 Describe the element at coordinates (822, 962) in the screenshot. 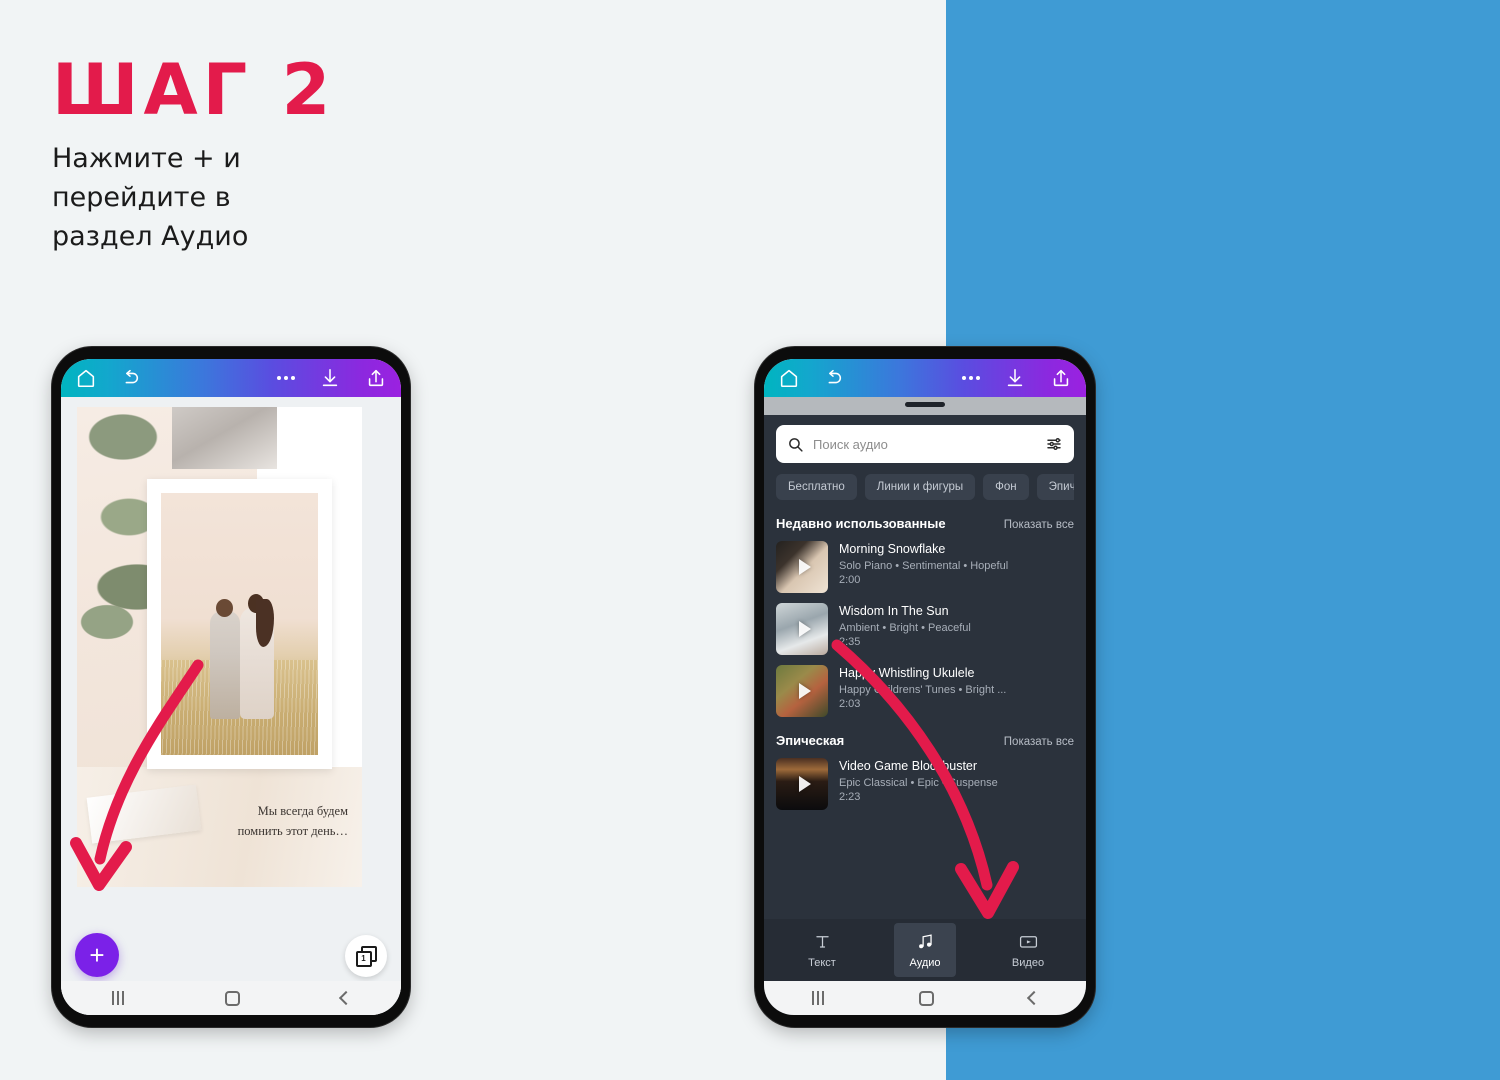

I see `tab-label: Текст` at that location.